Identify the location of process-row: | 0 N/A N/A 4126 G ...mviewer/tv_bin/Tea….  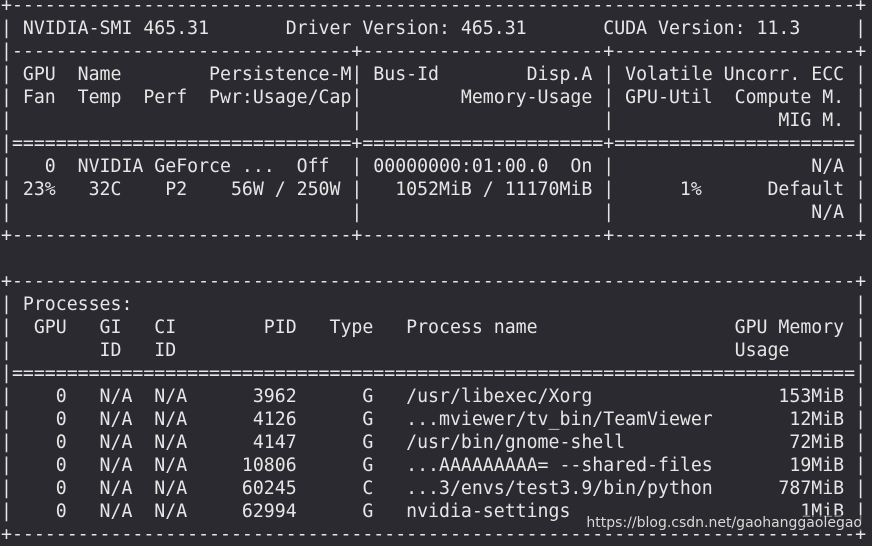
(434, 419).